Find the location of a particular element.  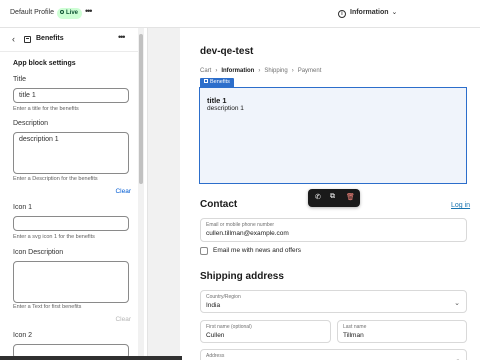

title-label: Title is located at coordinates (19, 79).